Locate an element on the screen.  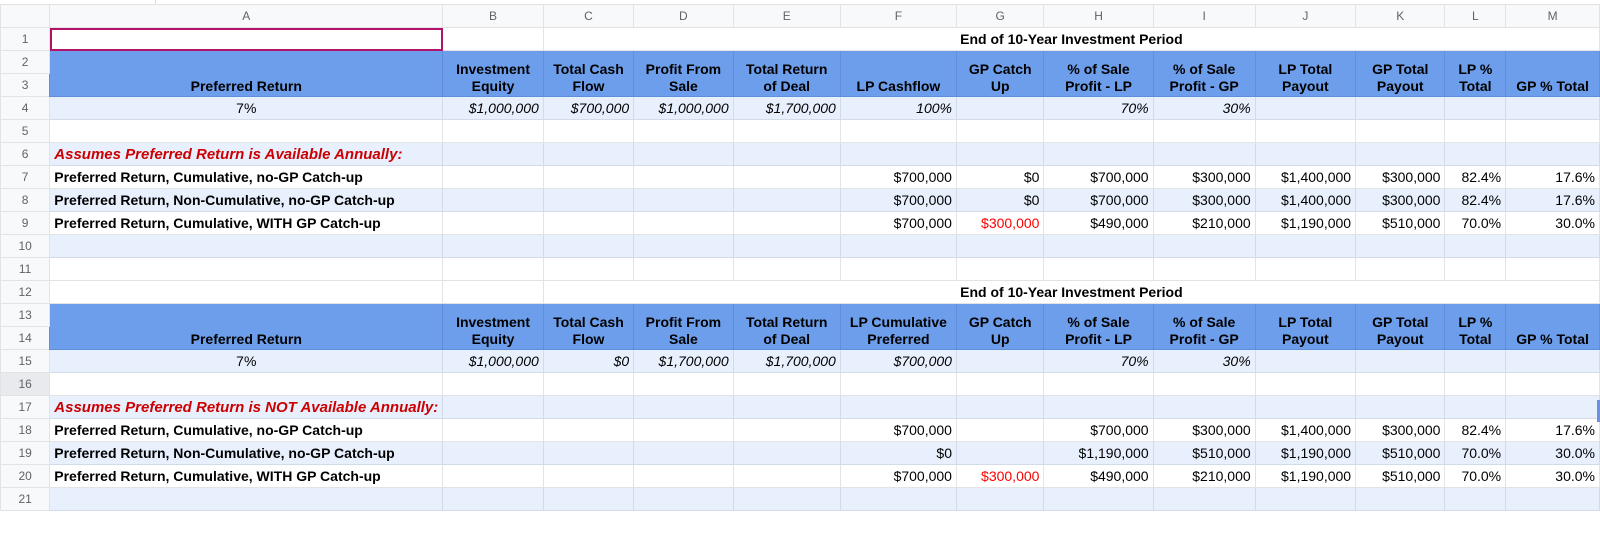
row-header: 2 is located at coordinates (25, 62).